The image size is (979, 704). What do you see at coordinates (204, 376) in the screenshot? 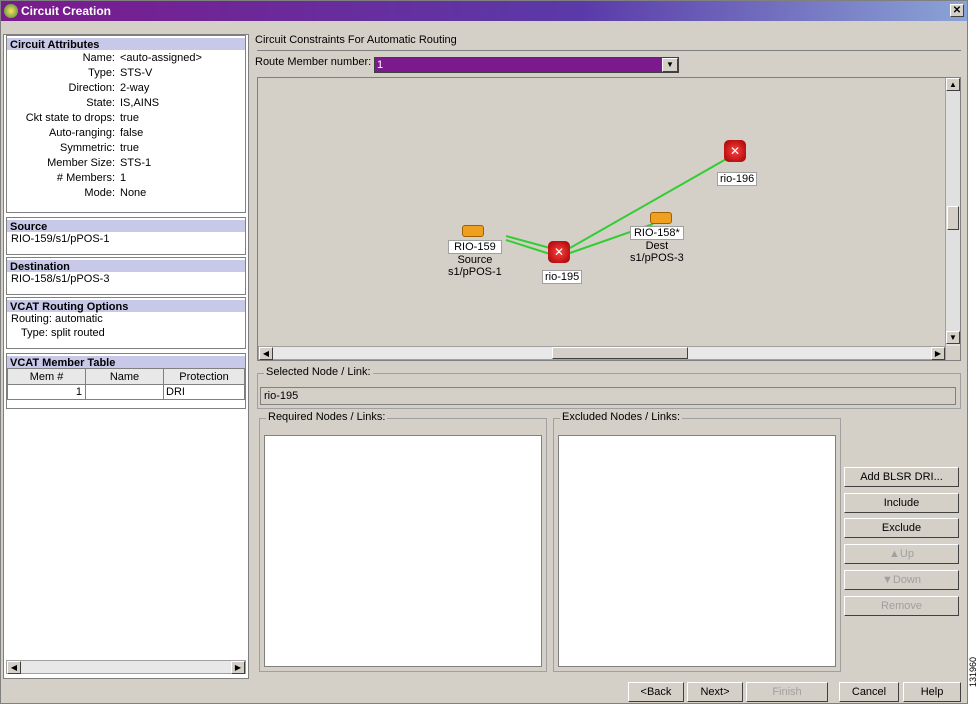
I see `column-header: Protection` at bounding box center [204, 376].